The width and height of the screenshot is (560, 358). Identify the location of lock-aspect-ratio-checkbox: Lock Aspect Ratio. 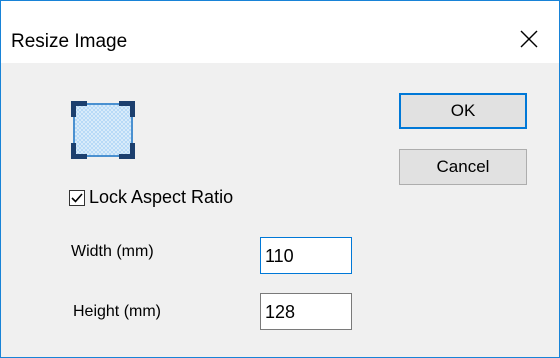
(151, 197).